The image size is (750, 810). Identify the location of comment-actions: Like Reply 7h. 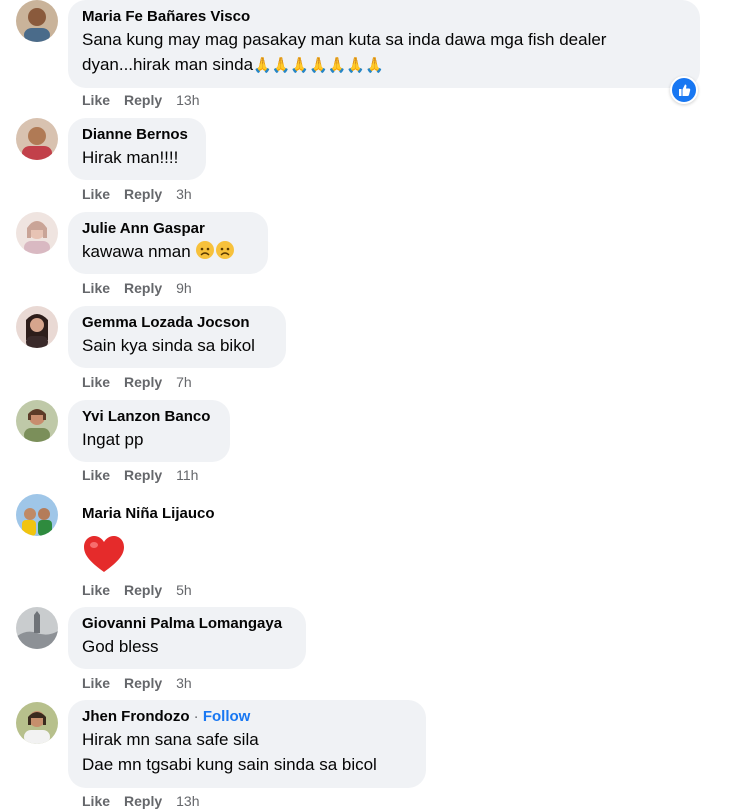
(144, 382).